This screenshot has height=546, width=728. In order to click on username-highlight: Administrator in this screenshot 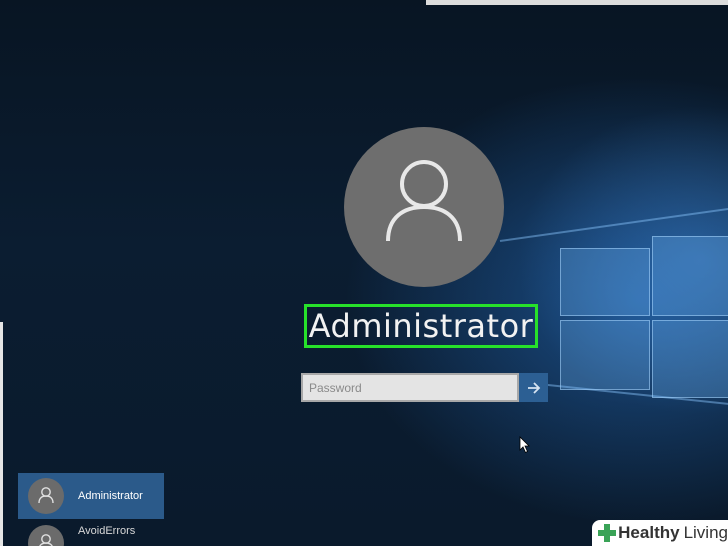, I will do `click(421, 326)`.